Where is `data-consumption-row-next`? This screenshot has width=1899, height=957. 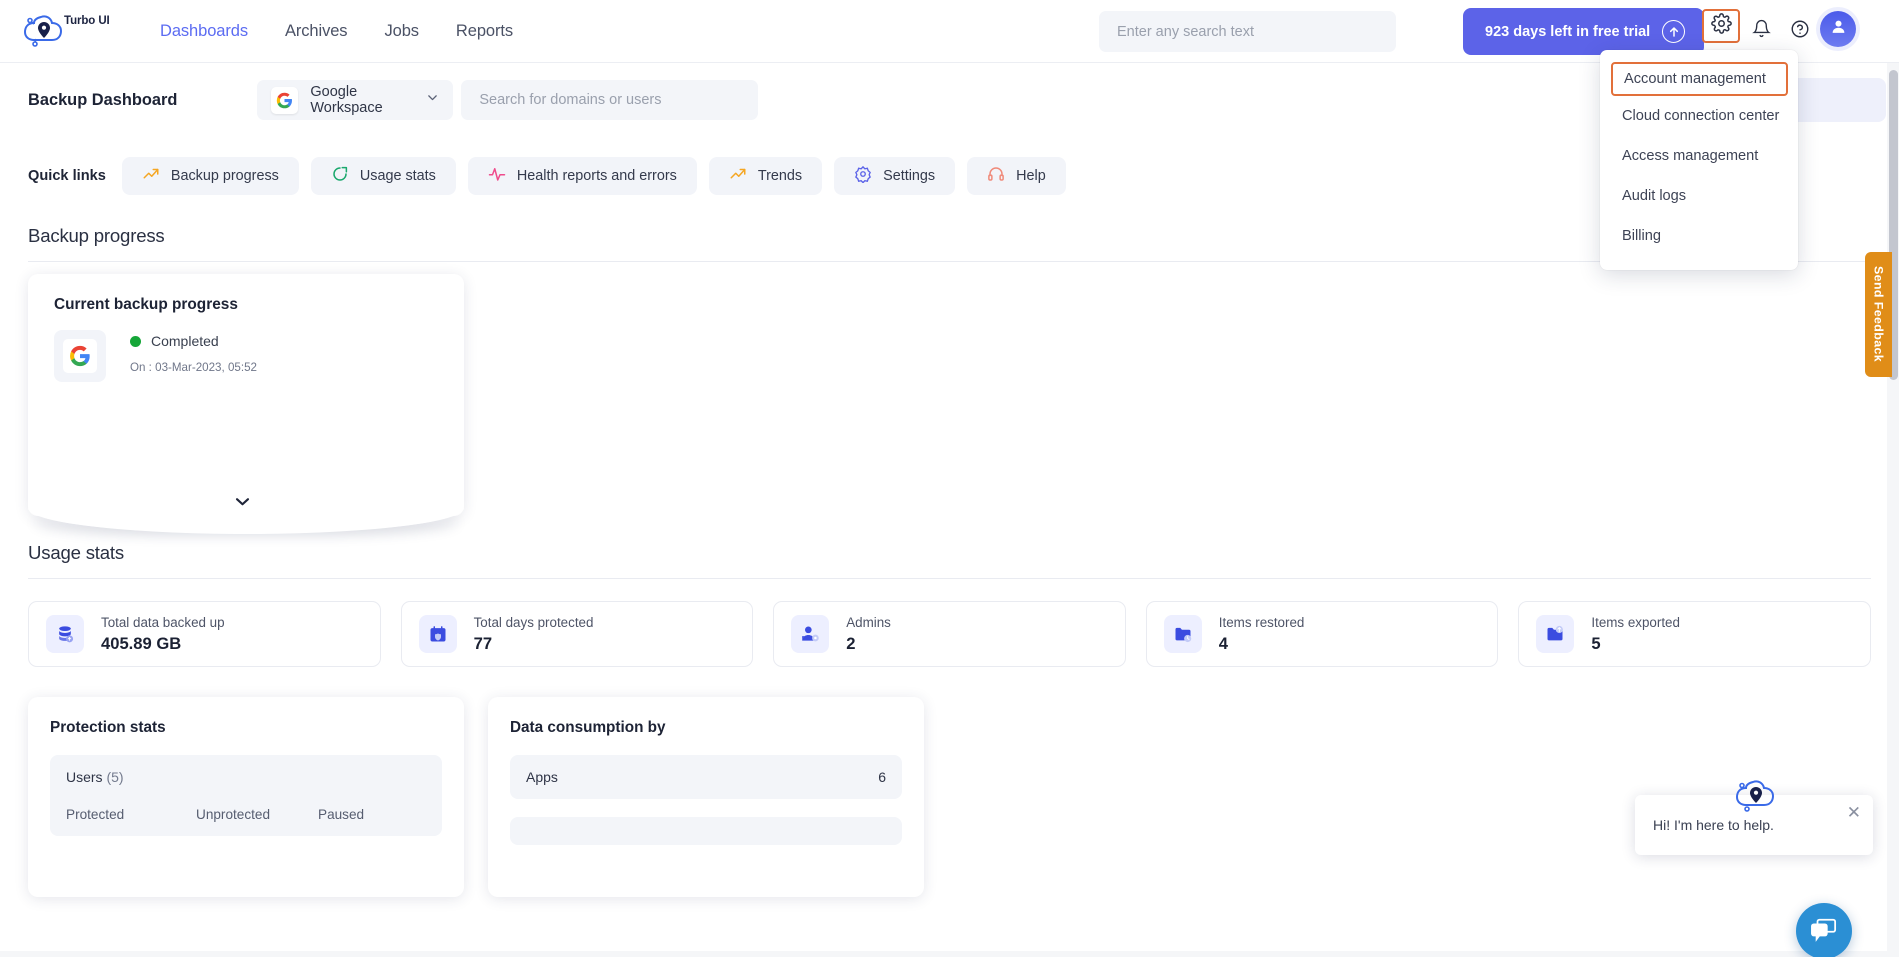 data-consumption-row-next is located at coordinates (706, 831).